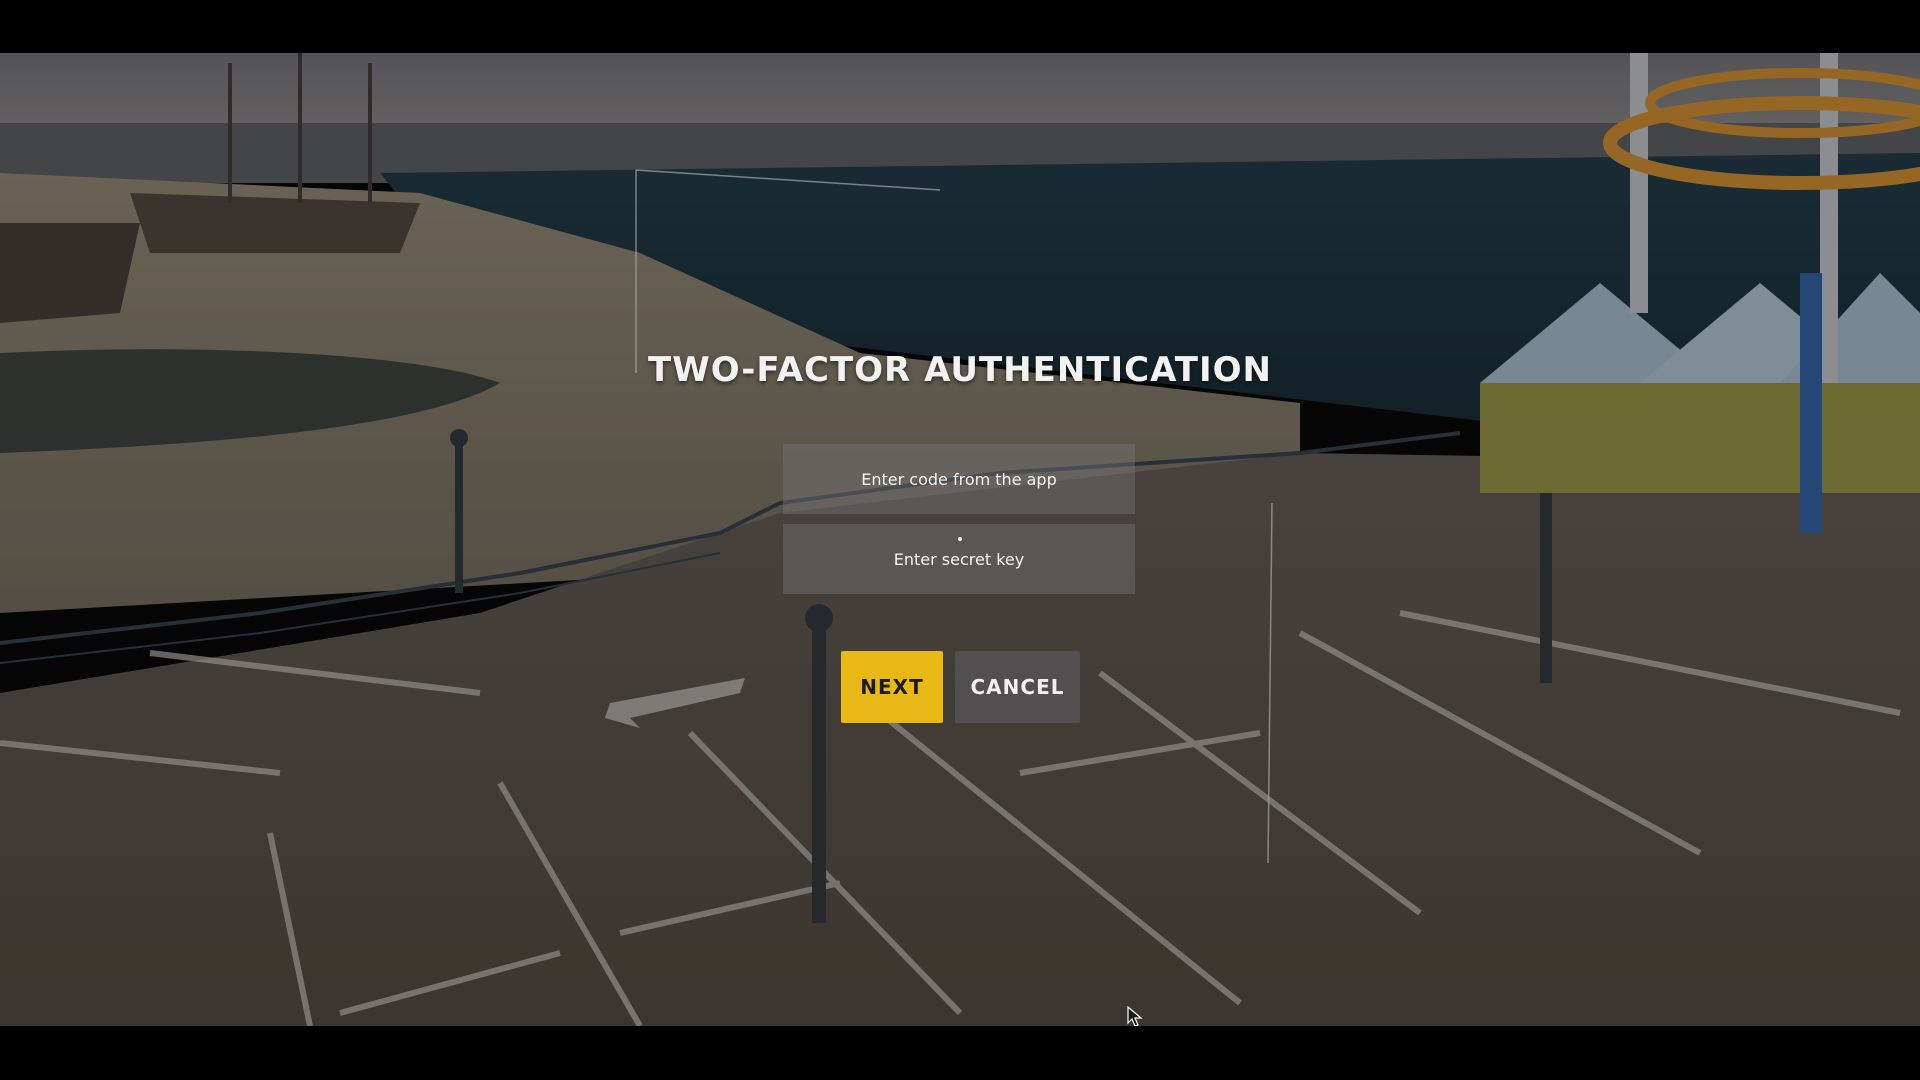 The image size is (1920, 1080). Describe the element at coordinates (1017, 687) in the screenshot. I see `cancel-button: CANCEL` at that location.